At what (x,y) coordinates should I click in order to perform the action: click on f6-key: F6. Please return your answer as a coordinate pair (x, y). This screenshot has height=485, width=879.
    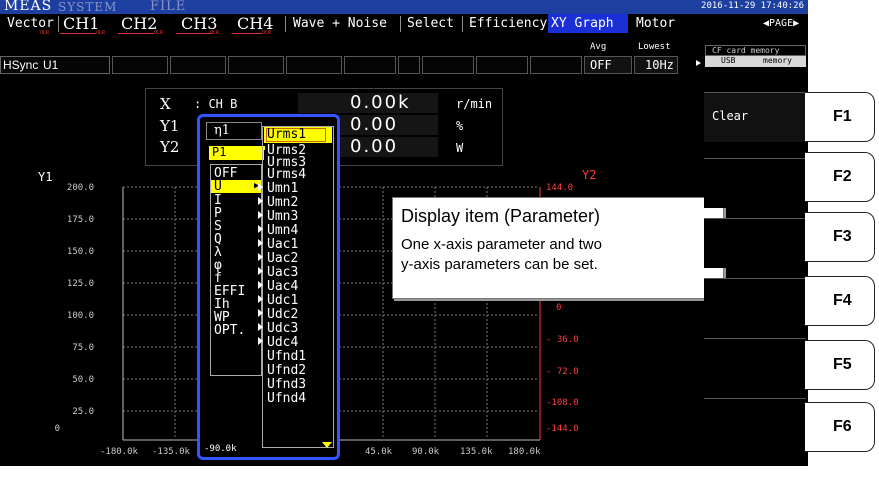
    Looking at the image, I should click on (840, 427).